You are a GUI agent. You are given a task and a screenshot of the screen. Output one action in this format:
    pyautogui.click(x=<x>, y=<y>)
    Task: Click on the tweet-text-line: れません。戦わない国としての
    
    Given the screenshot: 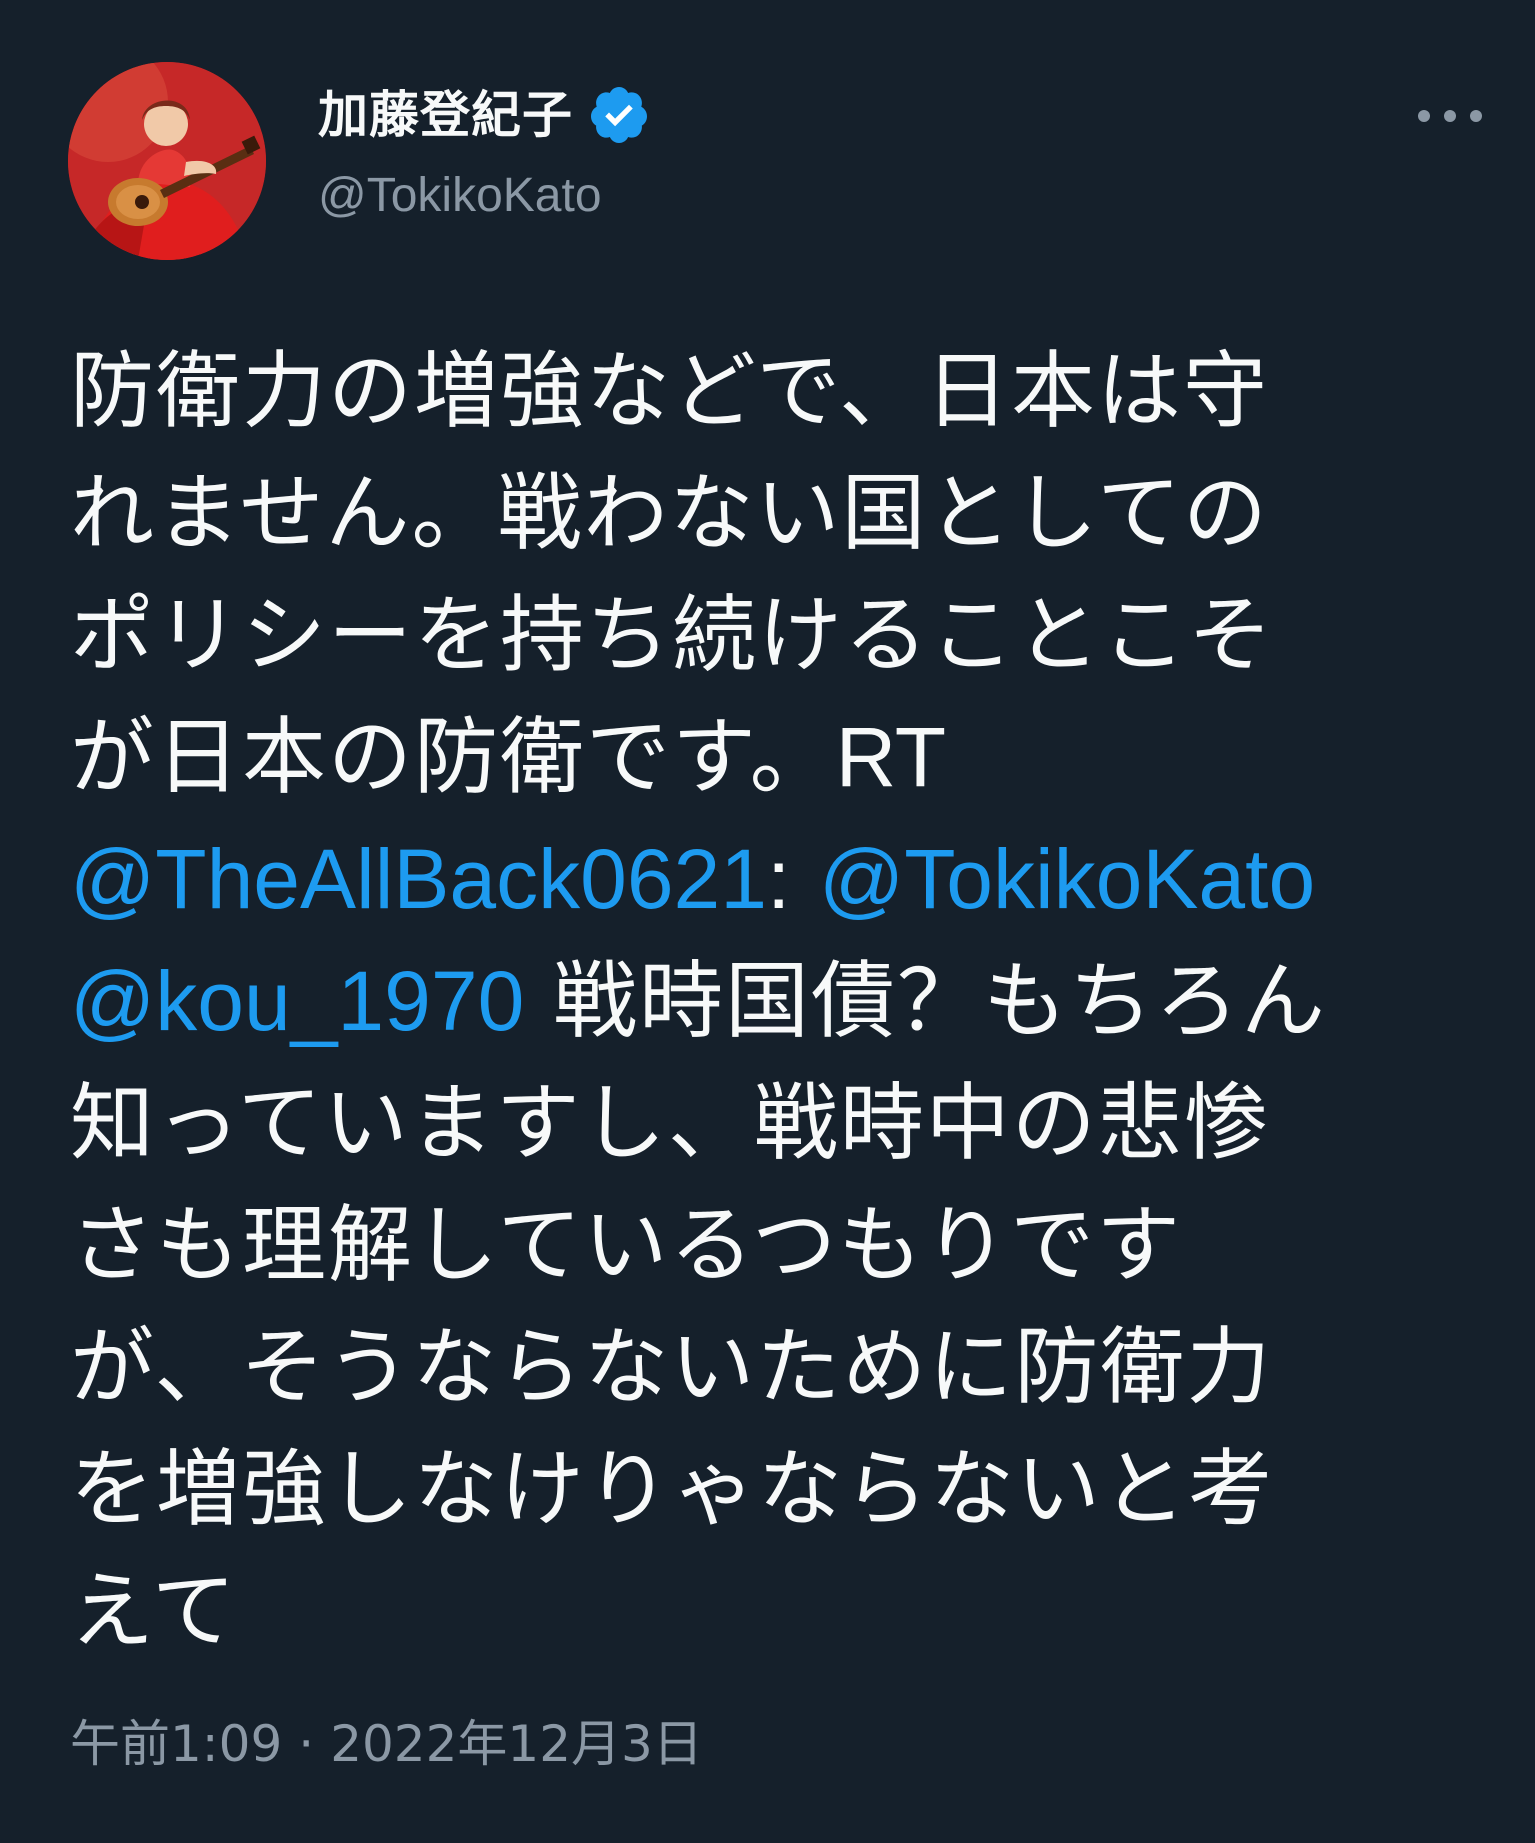 What is the action you would take?
    pyautogui.click(x=669, y=513)
    